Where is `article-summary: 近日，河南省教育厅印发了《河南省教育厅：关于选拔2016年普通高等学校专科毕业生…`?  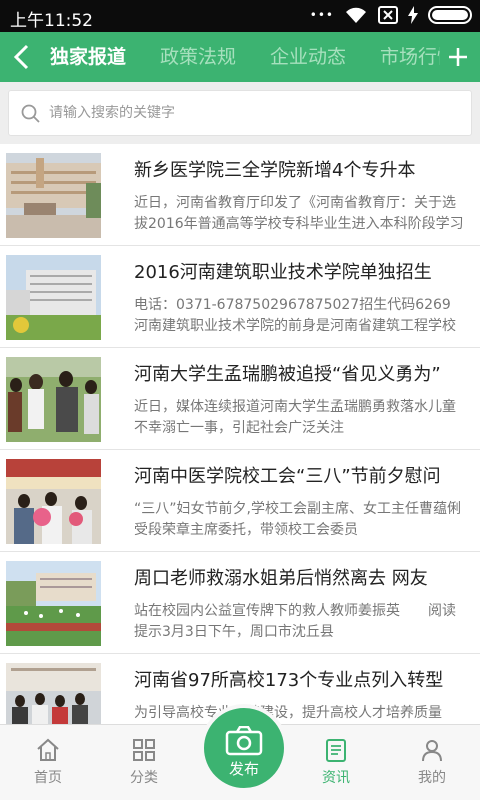
article-summary: 近日，河南省教育厅印发了《河南省教育厅：关于选拔2016年普通高等学校专科毕业生… is located at coordinates (299, 213).